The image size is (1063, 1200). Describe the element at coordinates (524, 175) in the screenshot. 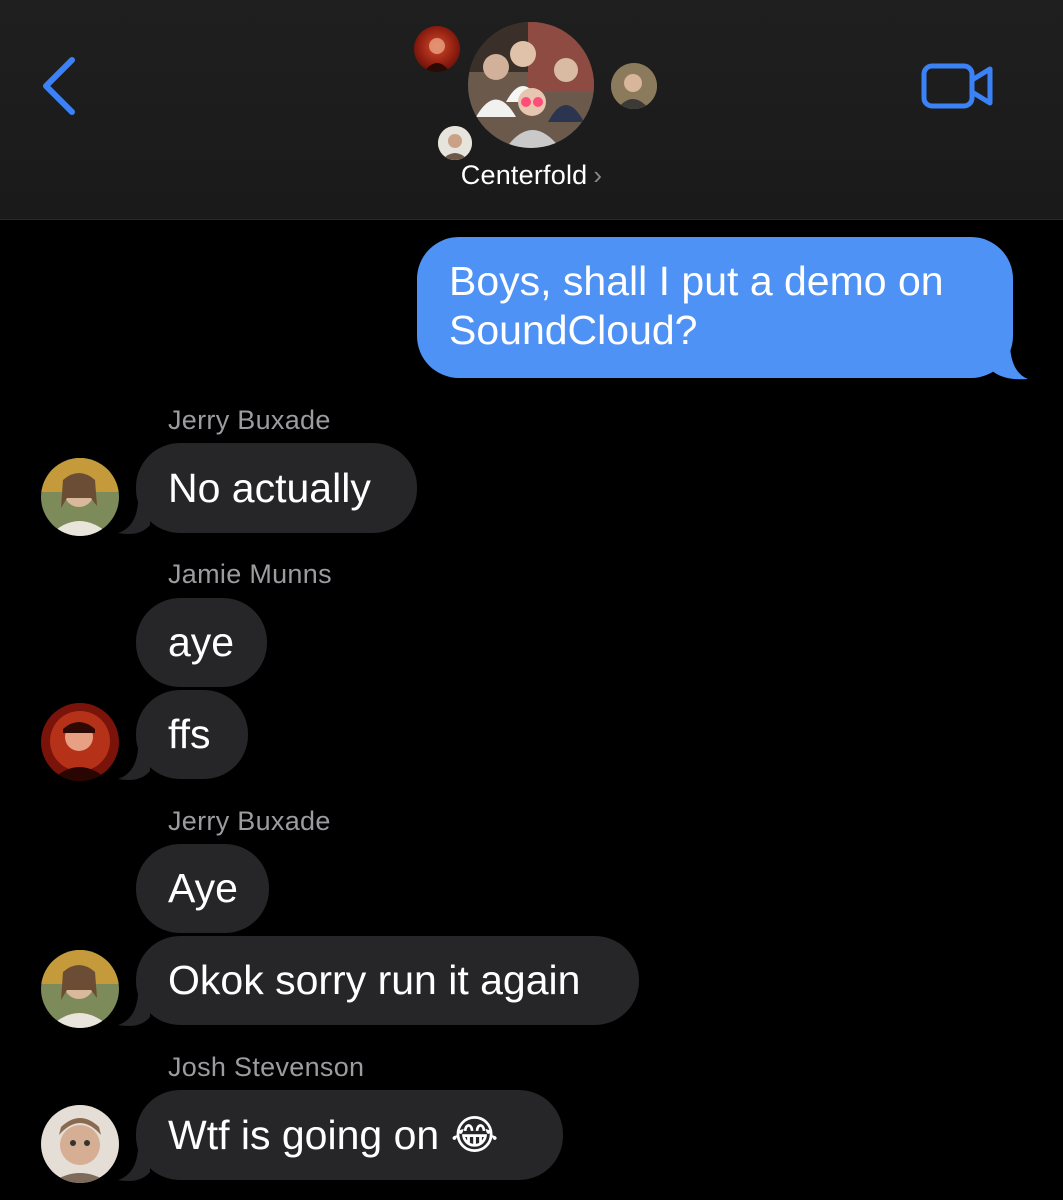

I see `group-name: Centerfold` at that location.